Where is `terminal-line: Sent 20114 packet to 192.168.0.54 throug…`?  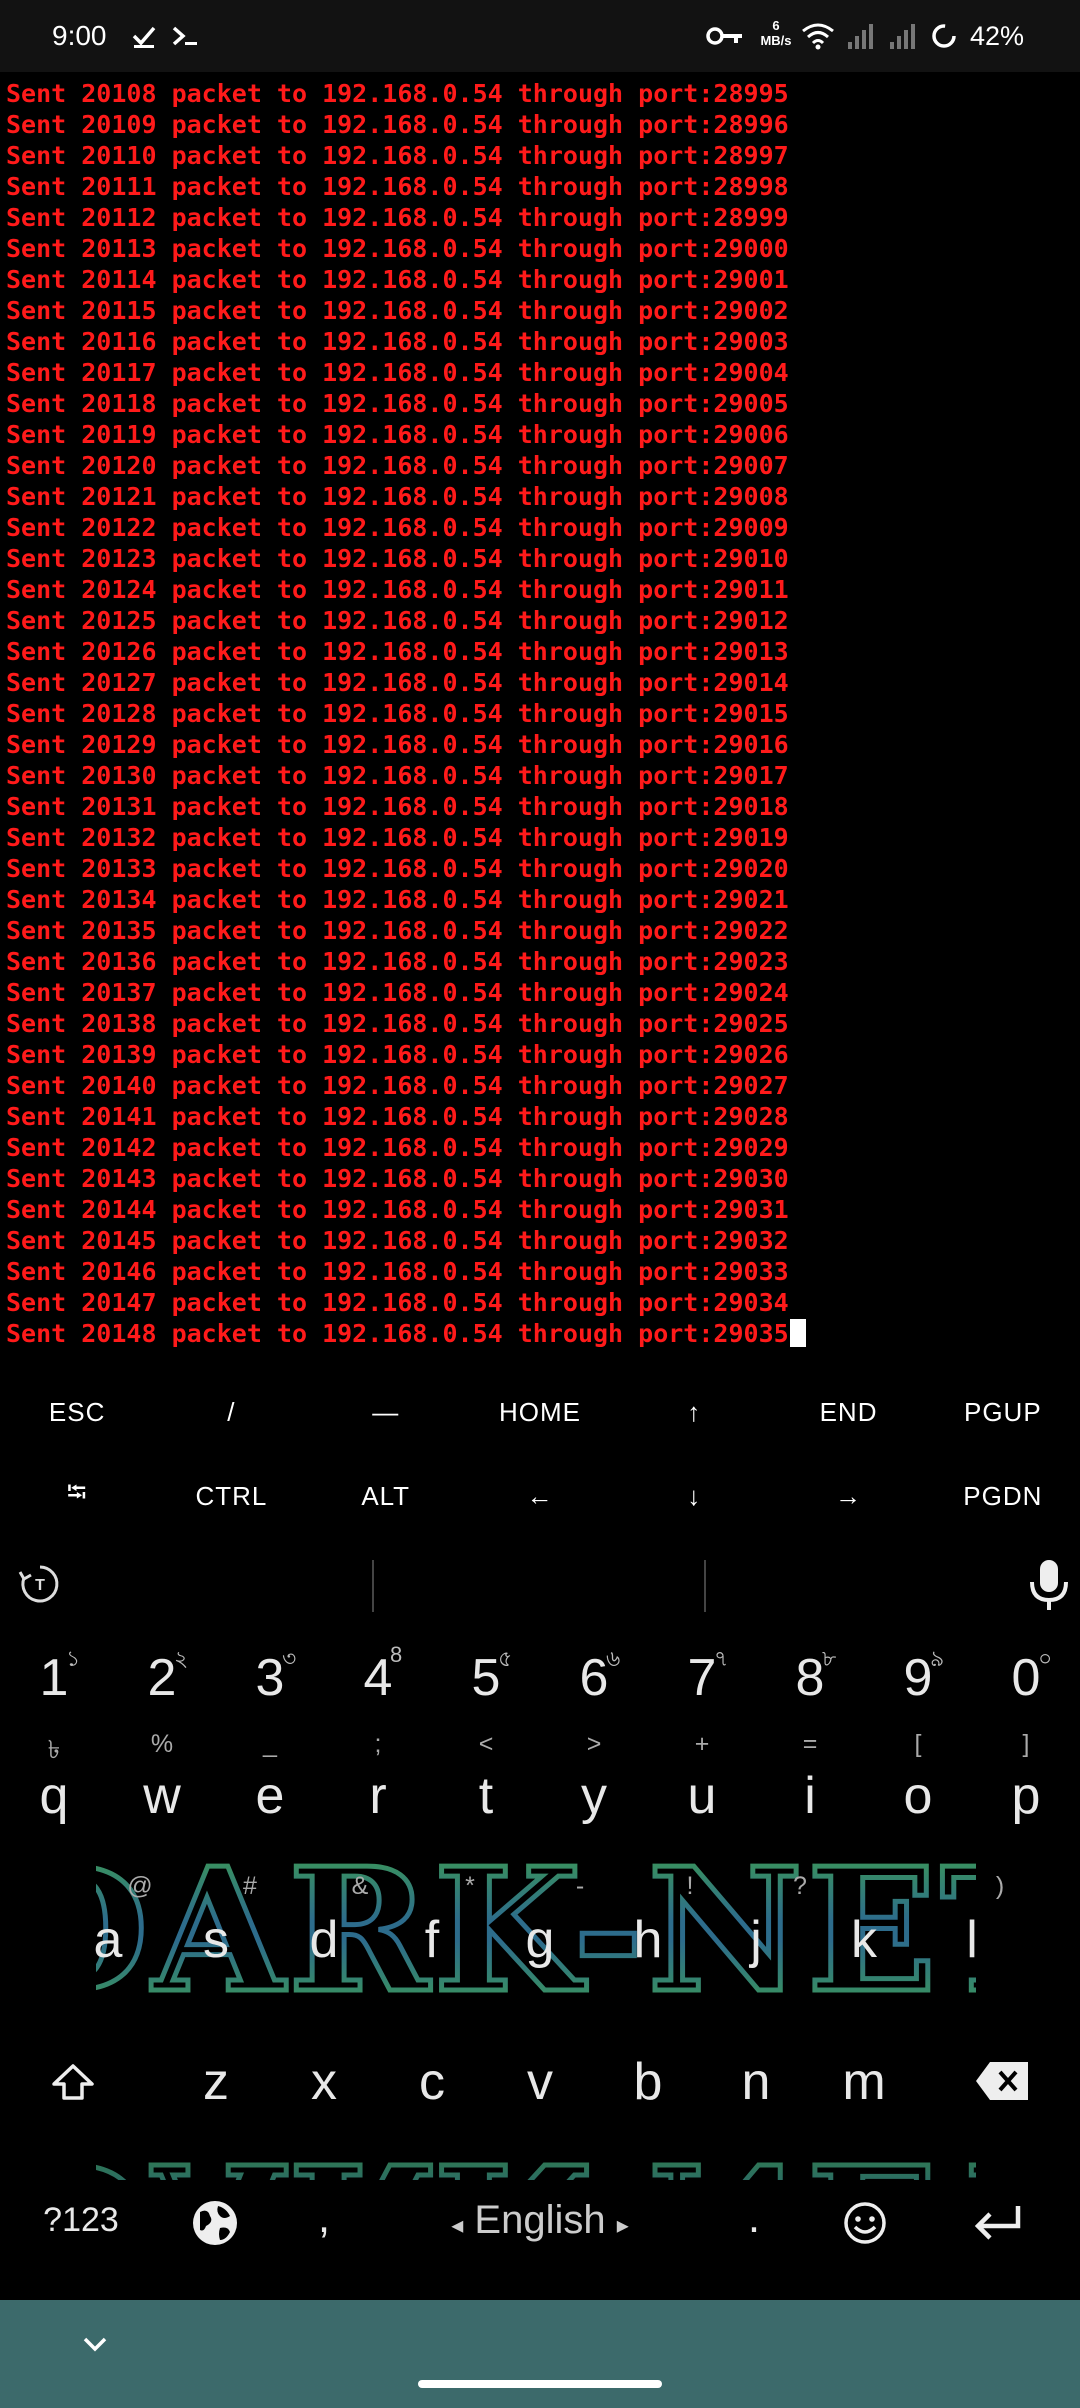
terminal-line: Sent 20114 packet to 192.168.0.54 throug… is located at coordinates (397, 279).